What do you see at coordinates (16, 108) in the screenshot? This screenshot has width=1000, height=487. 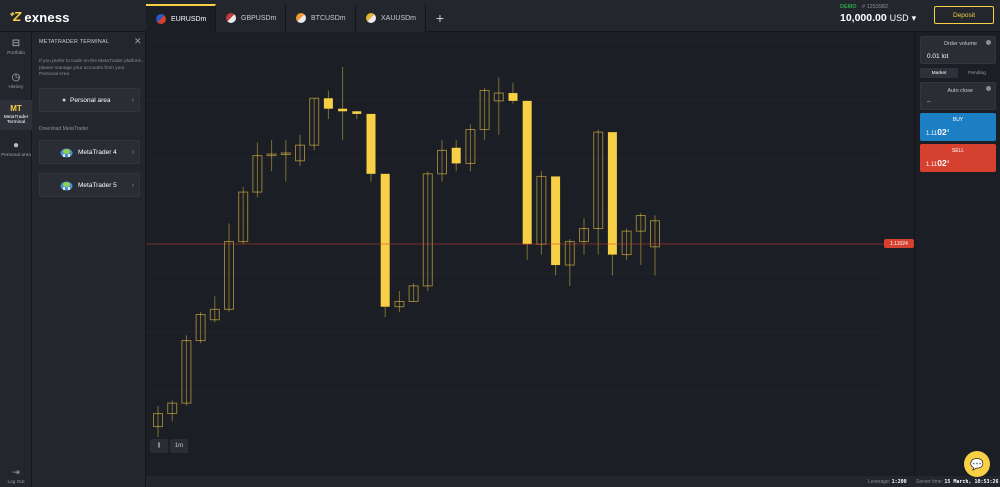 I see `metatrader-icon: MT` at bounding box center [16, 108].